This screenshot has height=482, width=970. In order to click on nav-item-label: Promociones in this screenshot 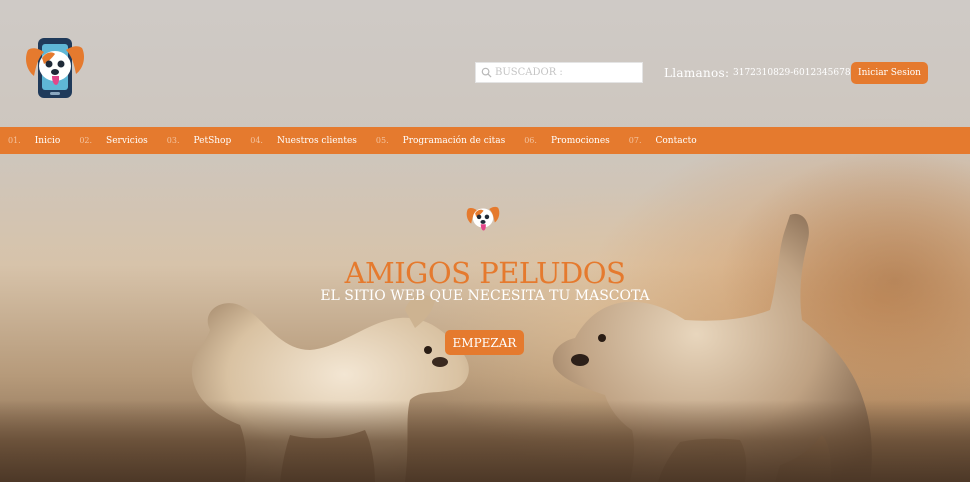, I will do `click(580, 140)`.